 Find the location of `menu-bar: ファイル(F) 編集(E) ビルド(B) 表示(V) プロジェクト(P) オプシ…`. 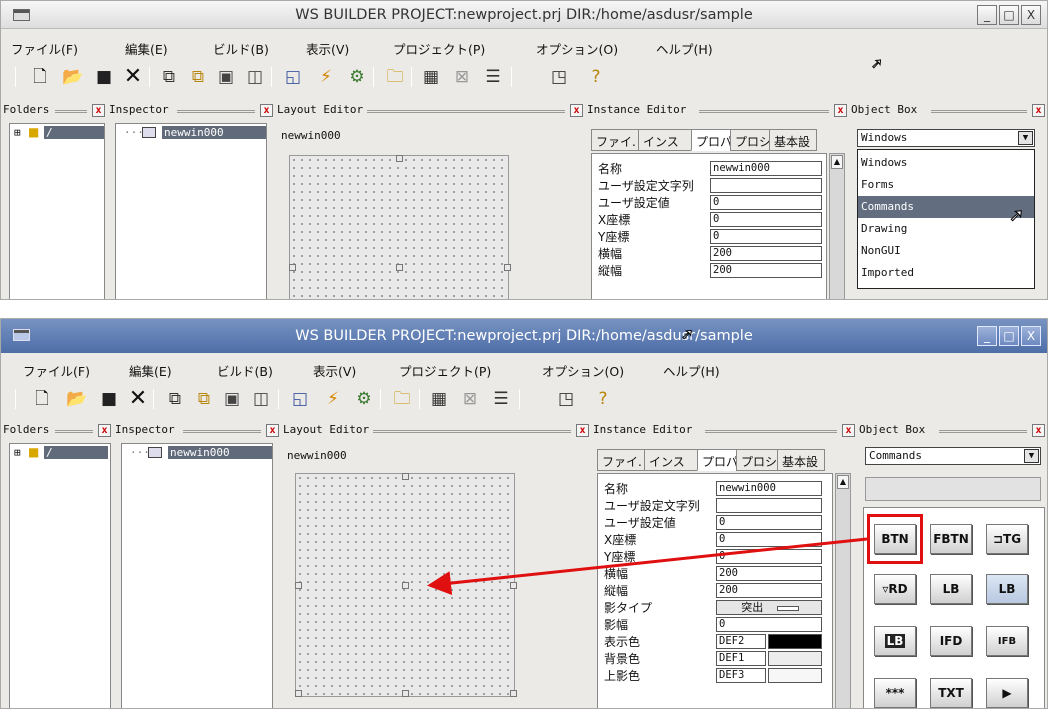

menu-bar: ファイル(F) 編集(E) ビルド(B) 表示(V) プロジェクト(P) オプシ… is located at coordinates (524, 47).